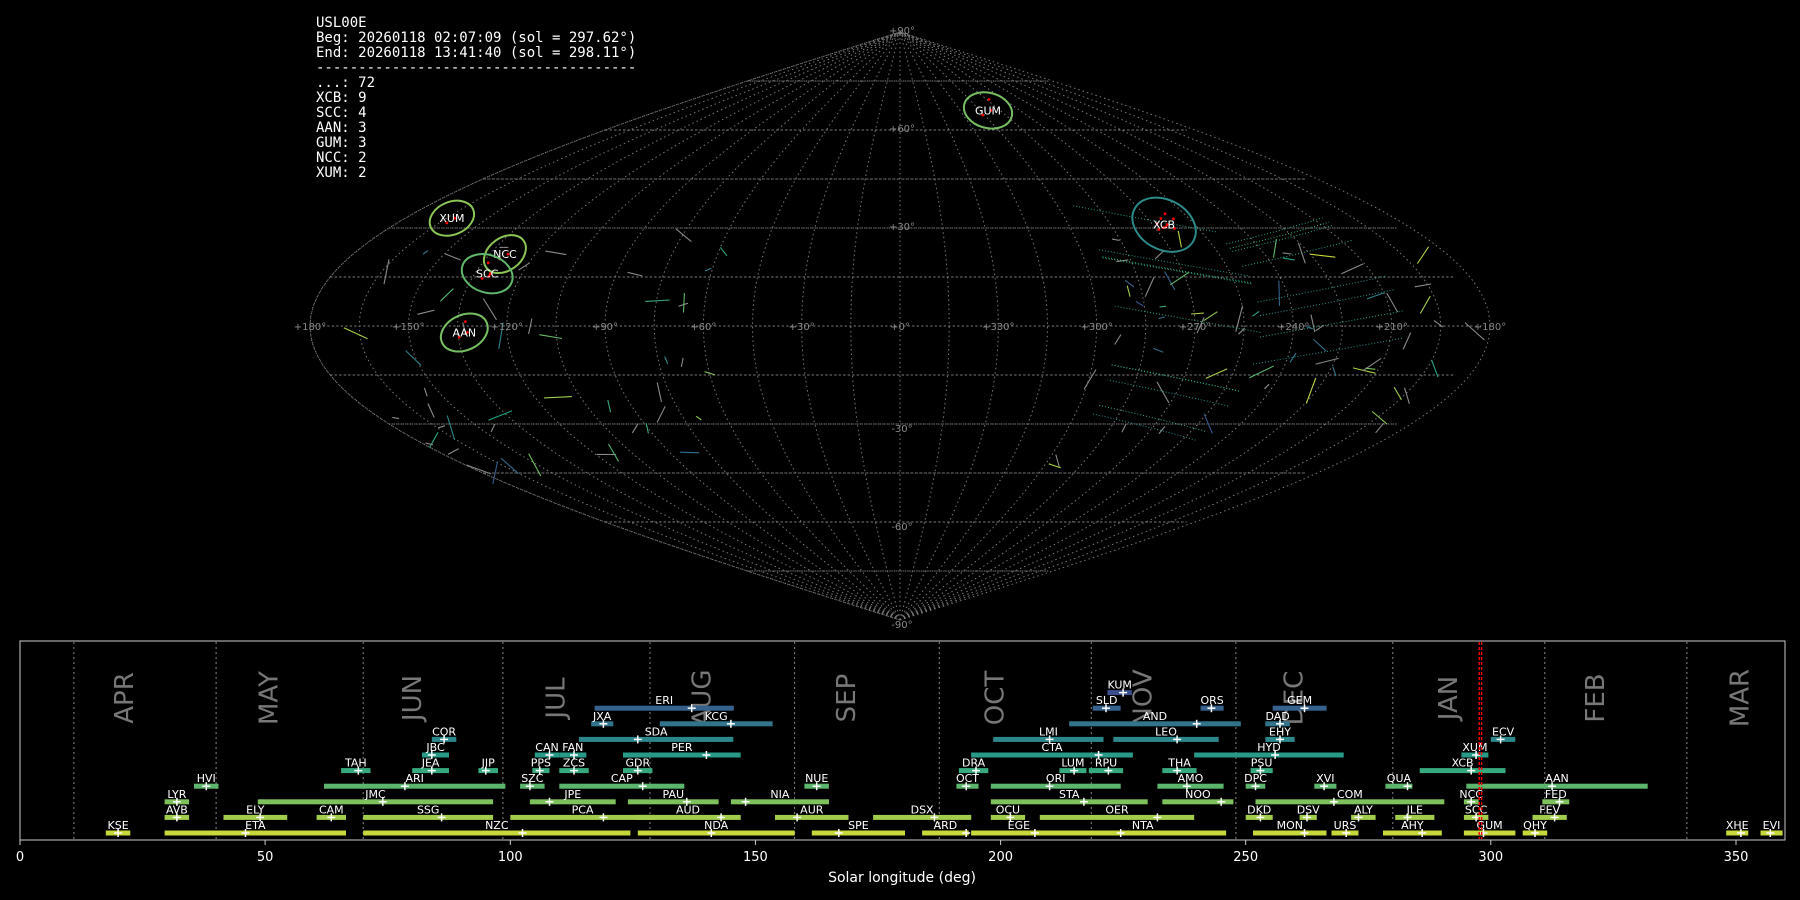 The height and width of the screenshot is (900, 1800). What do you see at coordinates (674, 794) in the screenshot?
I see `shower-code-label: PAU` at bounding box center [674, 794].